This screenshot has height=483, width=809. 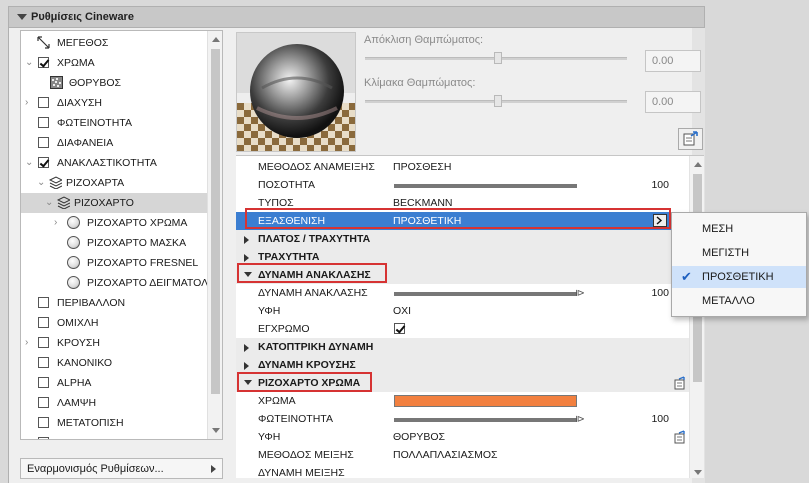 I want to click on fog-checkbox, so click(x=43, y=322).